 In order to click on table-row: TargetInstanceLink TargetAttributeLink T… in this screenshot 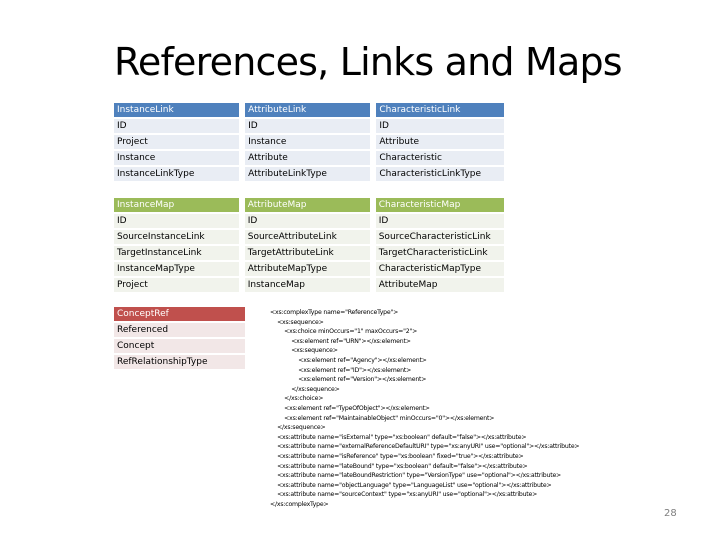, I will do `click(309, 253)`.